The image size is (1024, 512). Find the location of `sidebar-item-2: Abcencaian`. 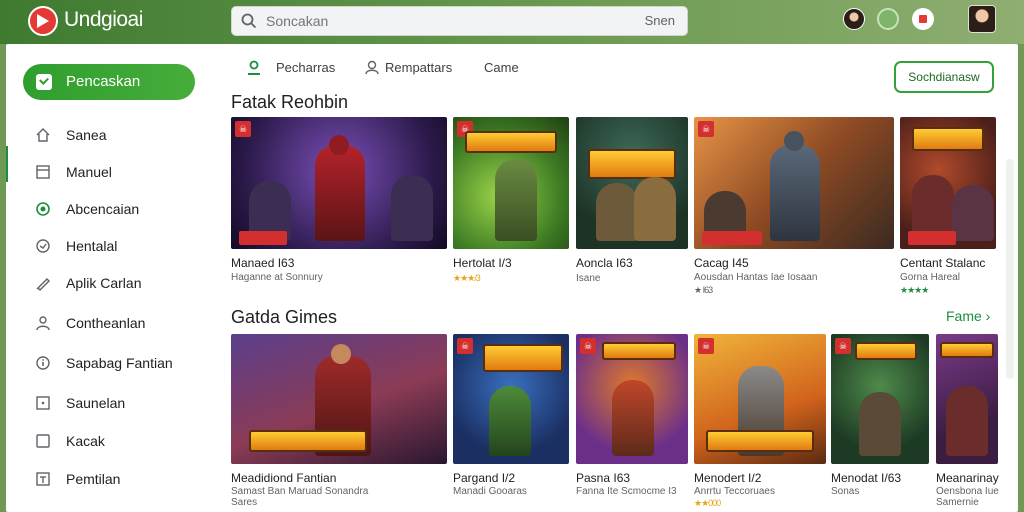

sidebar-item-2: Abcencaian is located at coordinates (106, 209).